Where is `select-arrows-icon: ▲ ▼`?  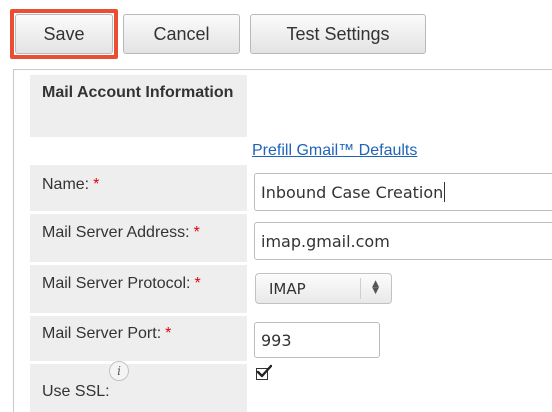 select-arrows-icon: ▲ ▼ is located at coordinates (375, 287).